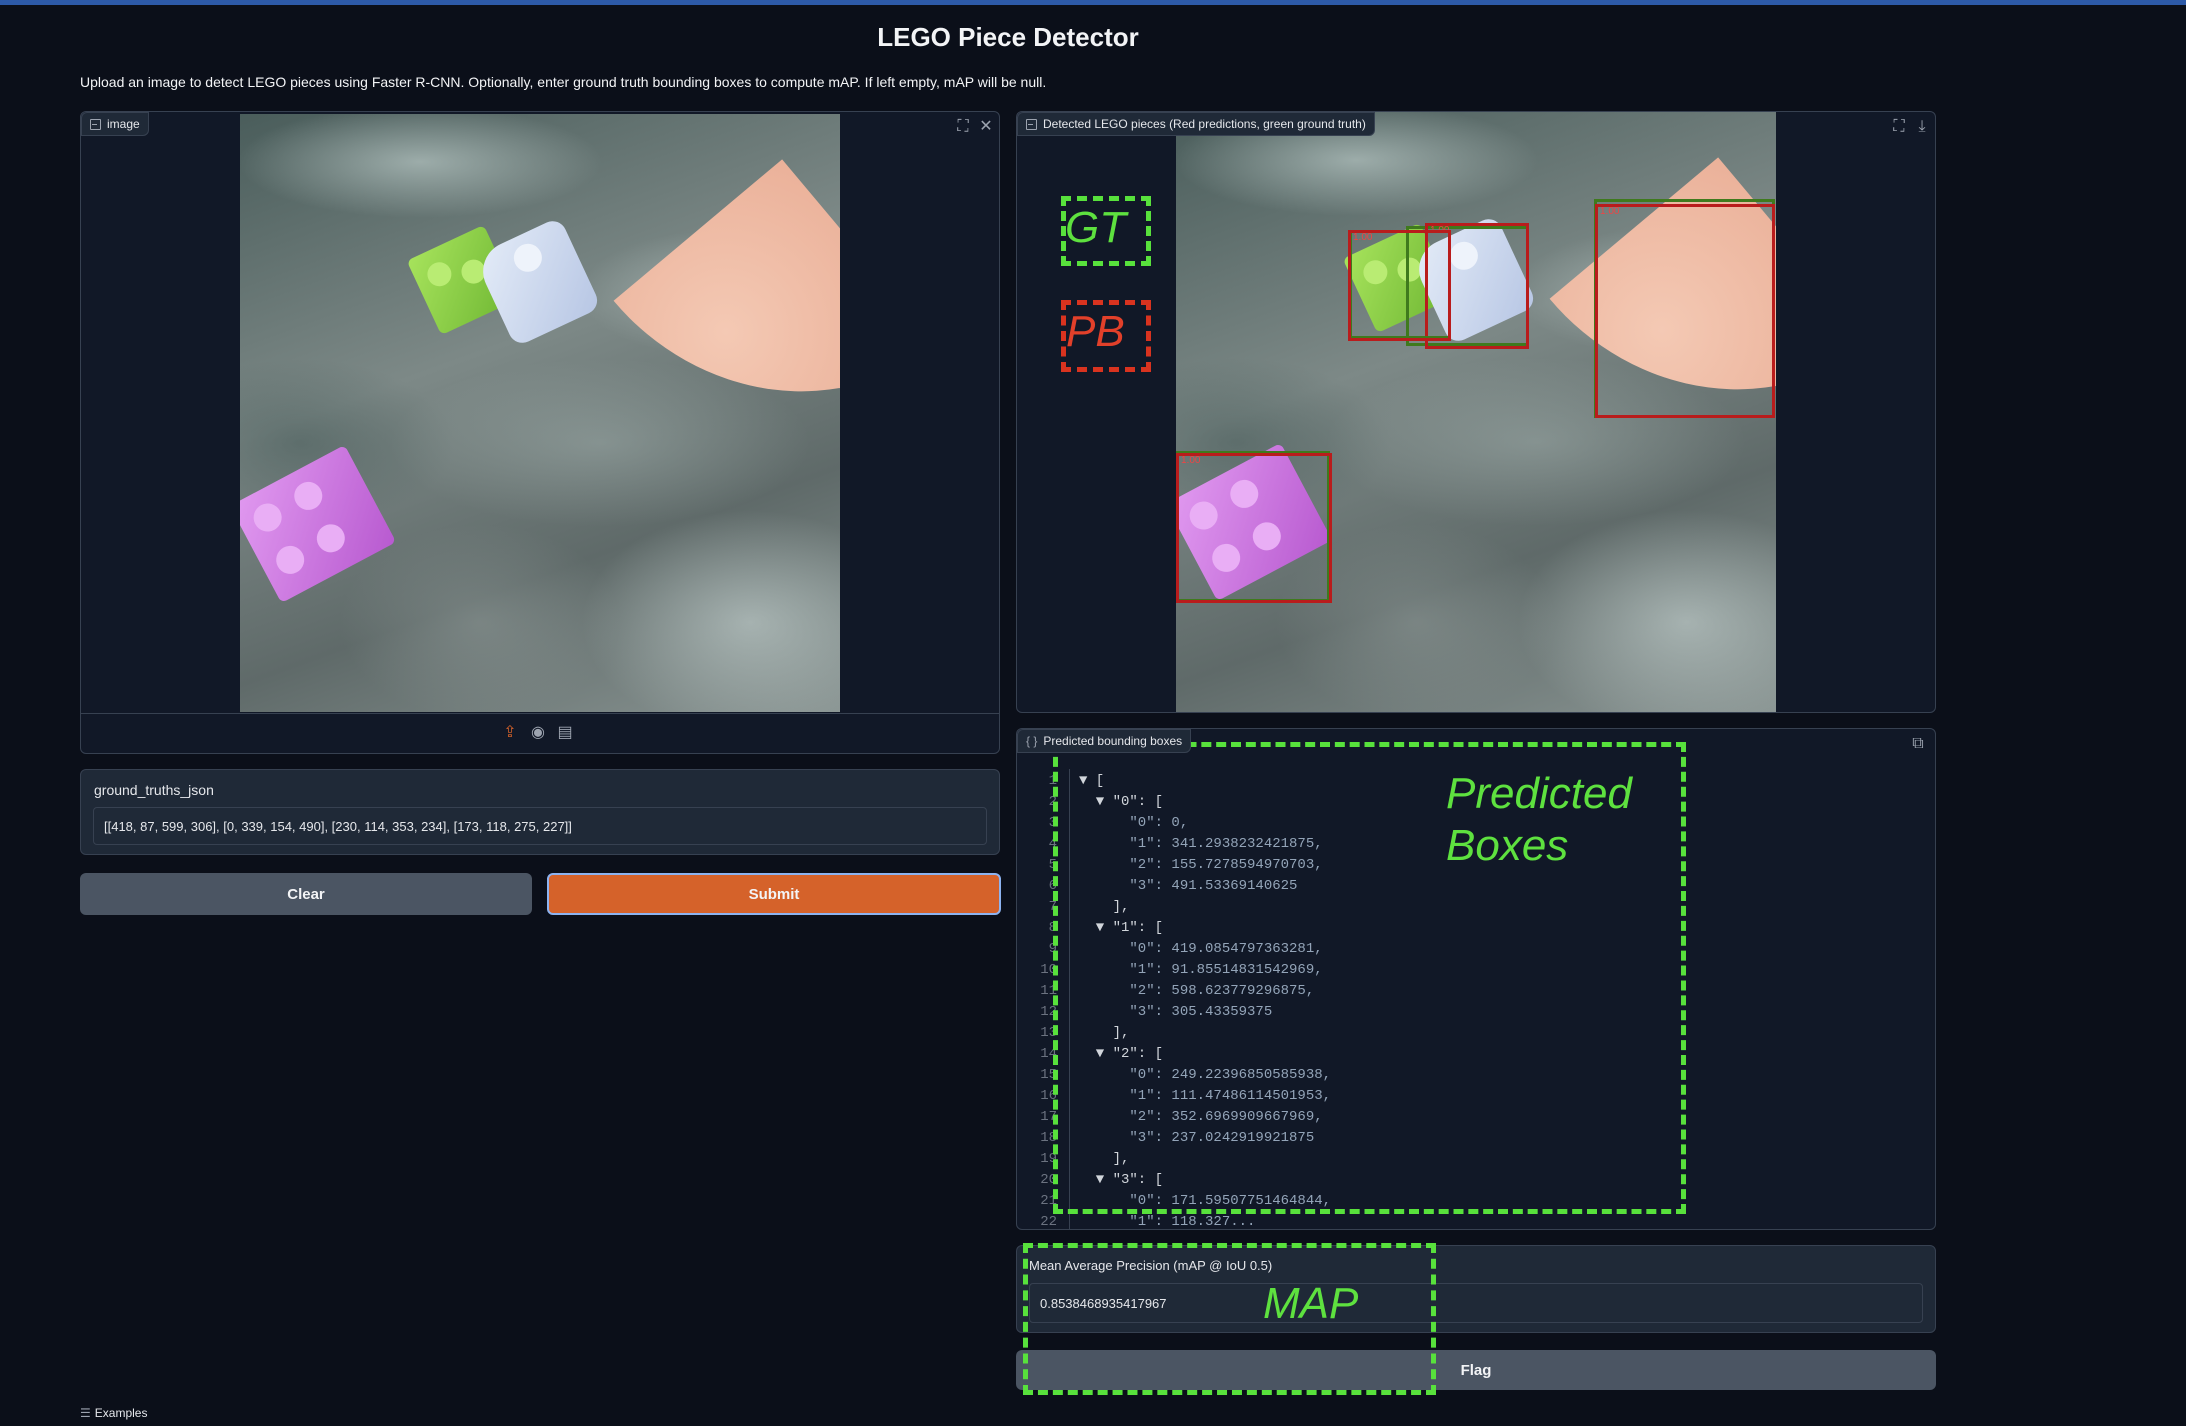  What do you see at coordinates (1048, 1159) in the screenshot?
I see `line-number: 19` at bounding box center [1048, 1159].